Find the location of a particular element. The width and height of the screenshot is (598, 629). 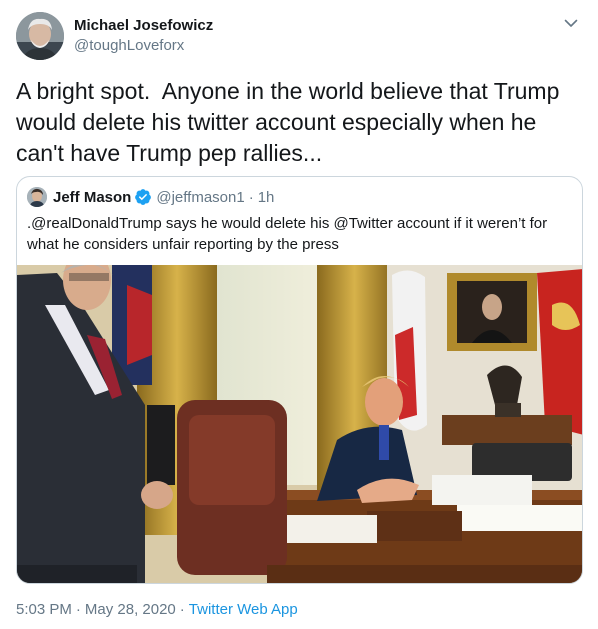

quoted-author-avatar is located at coordinates (37, 197).